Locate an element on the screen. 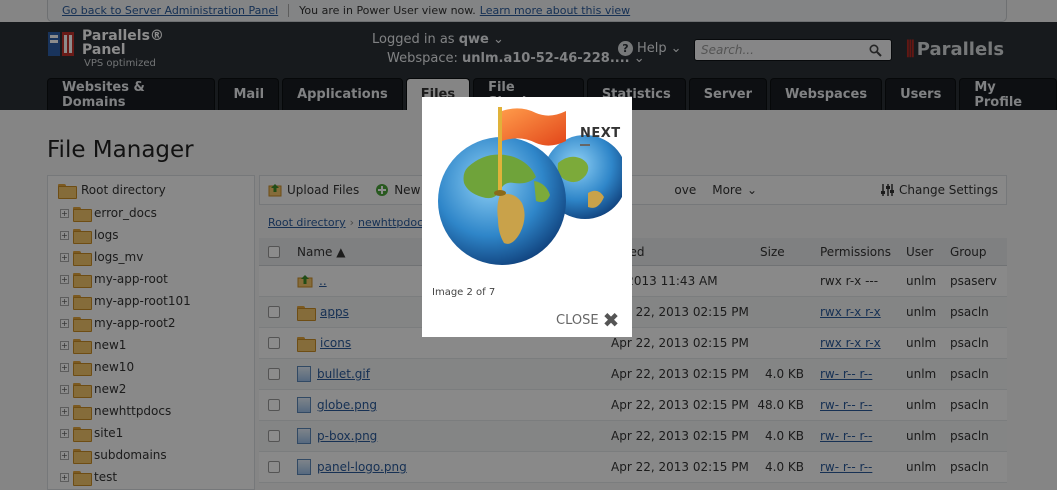 Image resolution: width=1057 pixels, height=490 pixels. close-icon: ✖ is located at coordinates (611, 320).